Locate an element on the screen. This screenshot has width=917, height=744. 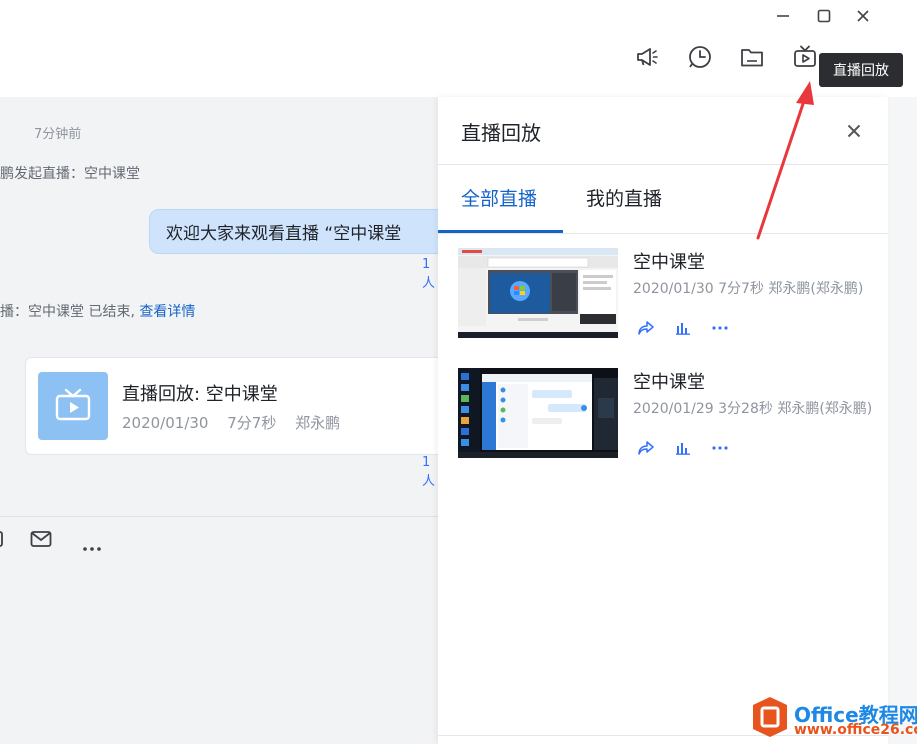
history-icon is located at coordinates (700, 57).